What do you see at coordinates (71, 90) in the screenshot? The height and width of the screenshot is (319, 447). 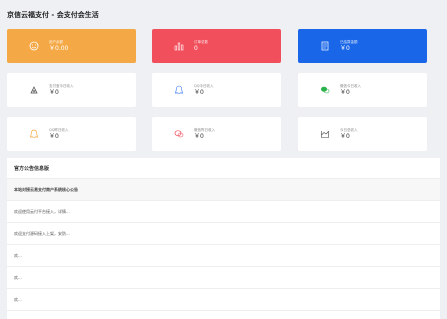 I see `stat-card-alipay-today: 支付宝今日收入 ￥0` at bounding box center [71, 90].